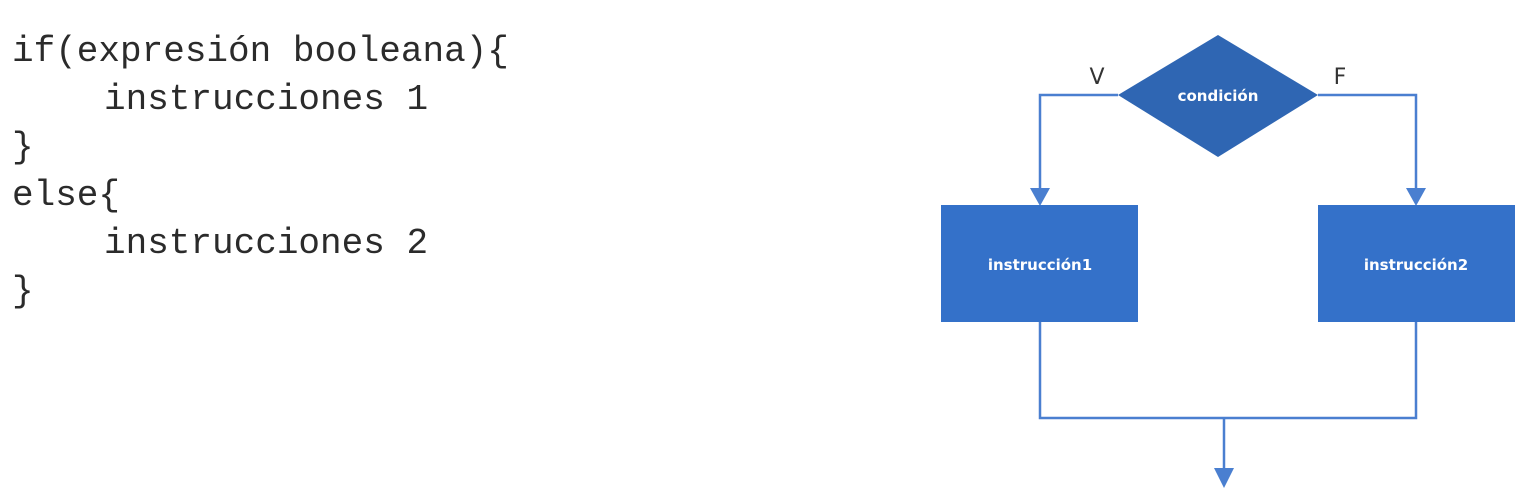 The width and height of the screenshot is (1536, 500). I want to click on true-branch-connector, so click(1078, 141).